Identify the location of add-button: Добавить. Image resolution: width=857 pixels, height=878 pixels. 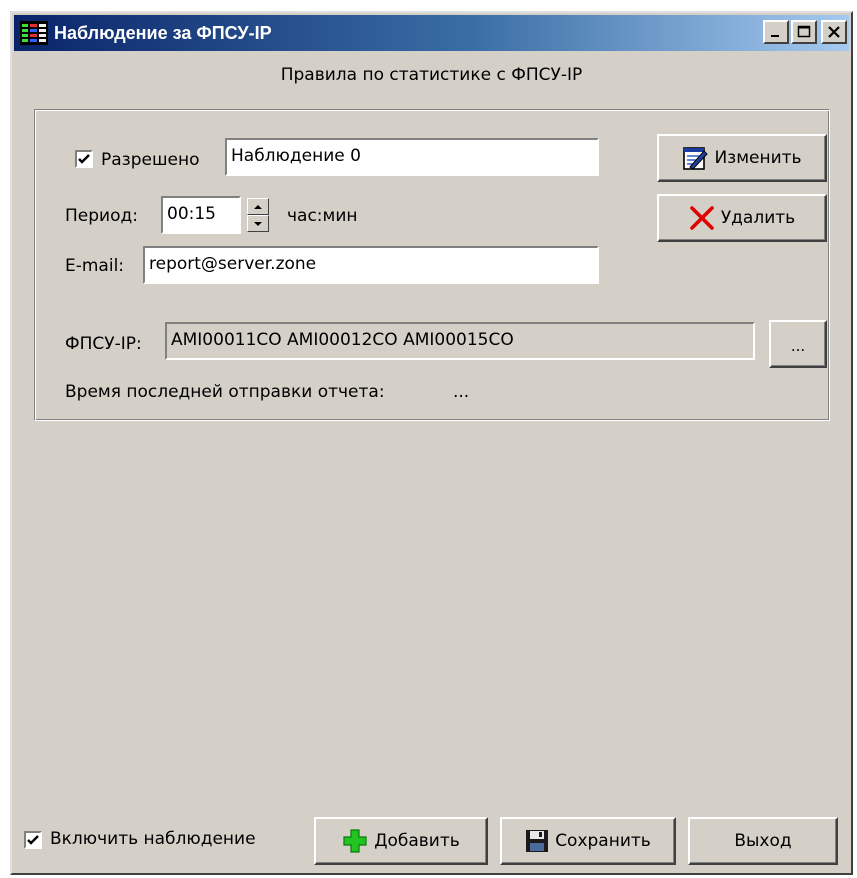
(401, 841).